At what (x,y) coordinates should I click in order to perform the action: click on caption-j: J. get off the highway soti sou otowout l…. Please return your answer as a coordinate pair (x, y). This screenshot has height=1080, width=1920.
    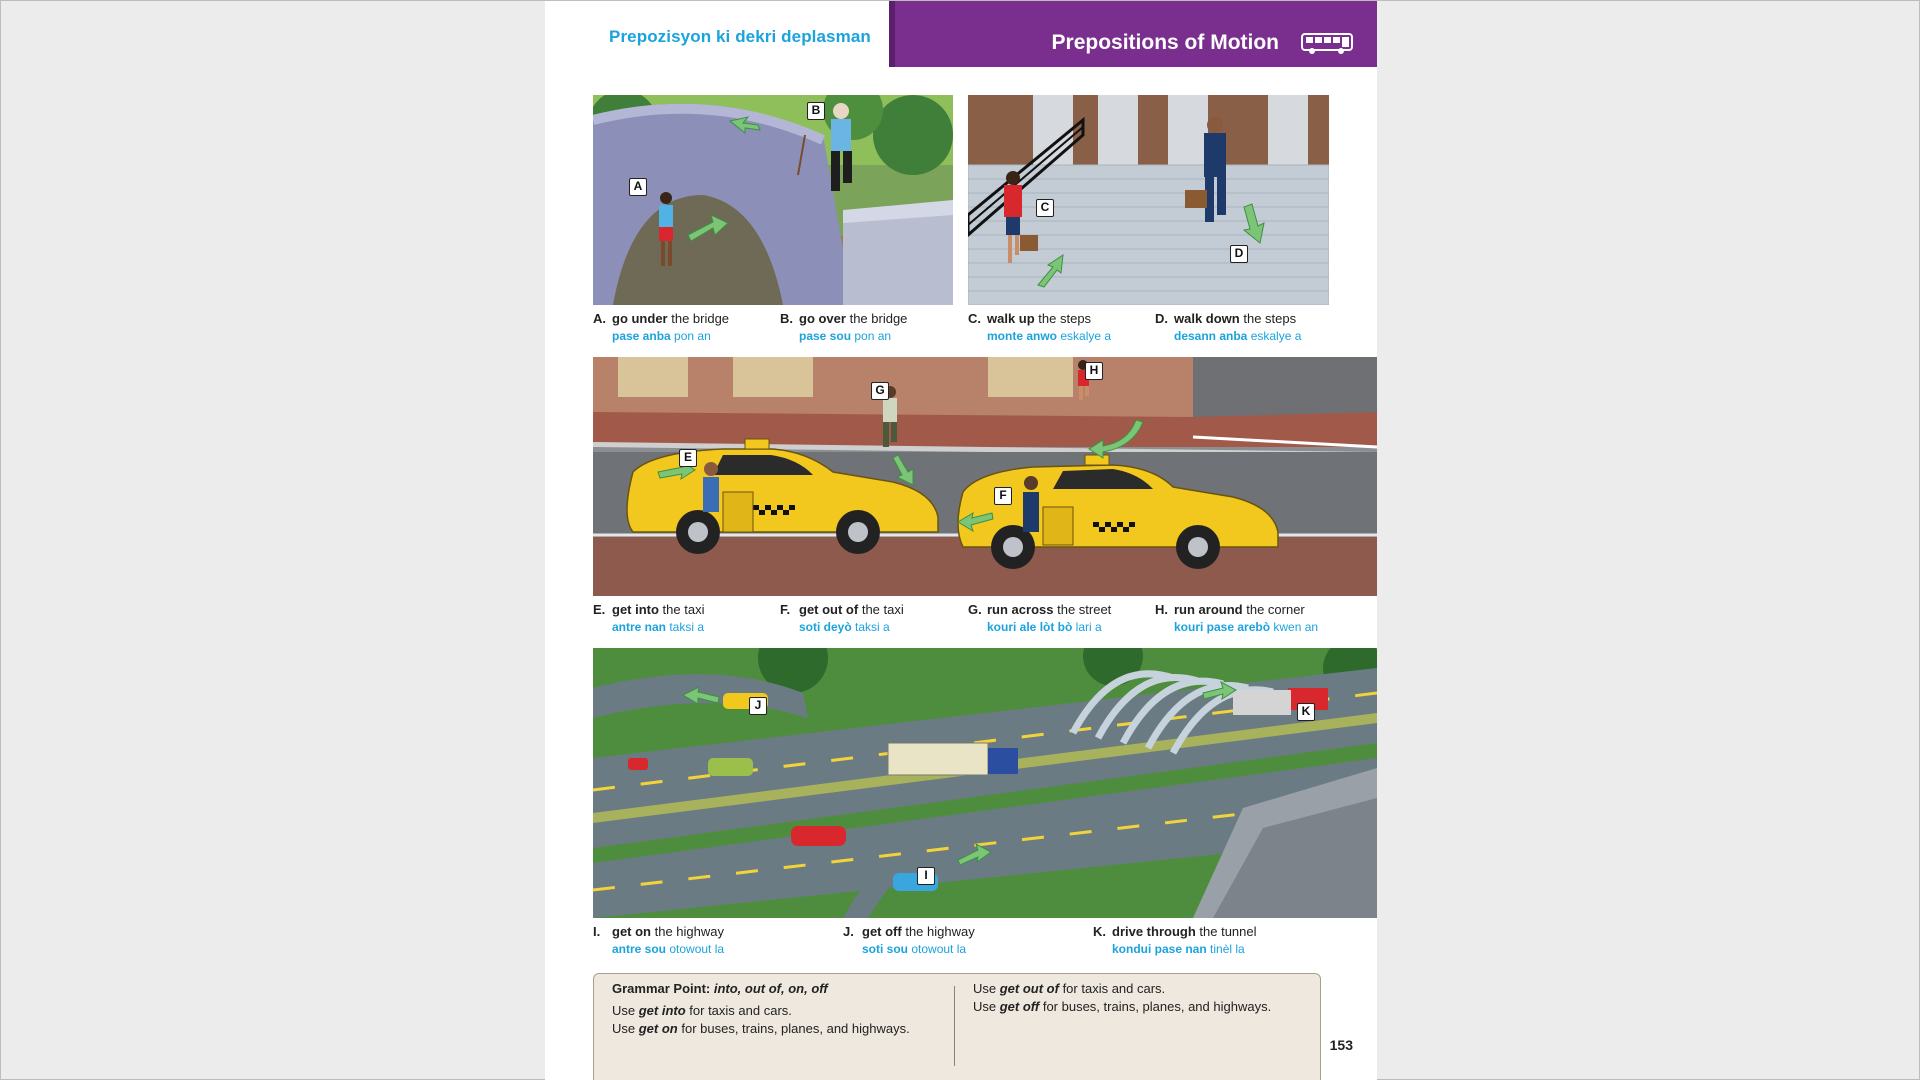
    Looking at the image, I should click on (909, 940).